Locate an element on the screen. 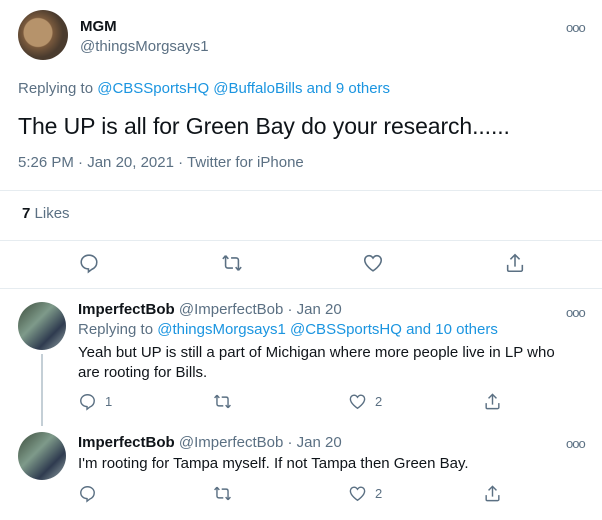 The height and width of the screenshot is (520, 602). replying-others-link: 9 others is located at coordinates (363, 88).